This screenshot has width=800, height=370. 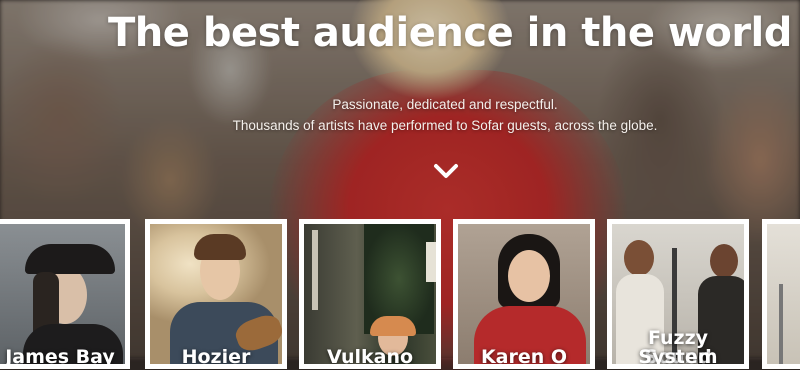 I want to click on artist-card-fuzzy-sound-system: Fuzzy Sound System, so click(x=678, y=294).